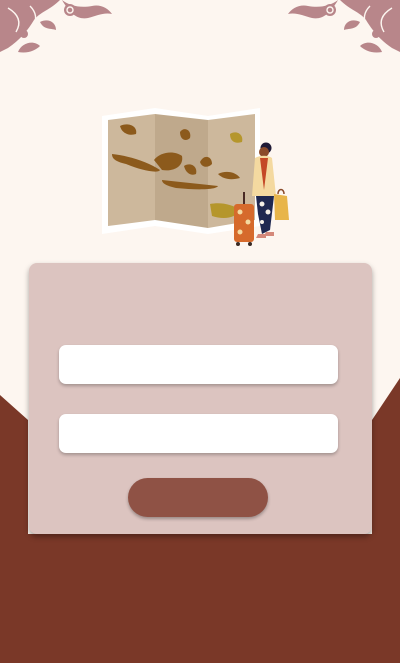  What do you see at coordinates (198, 433) in the screenshot?
I see `second-input-field` at bounding box center [198, 433].